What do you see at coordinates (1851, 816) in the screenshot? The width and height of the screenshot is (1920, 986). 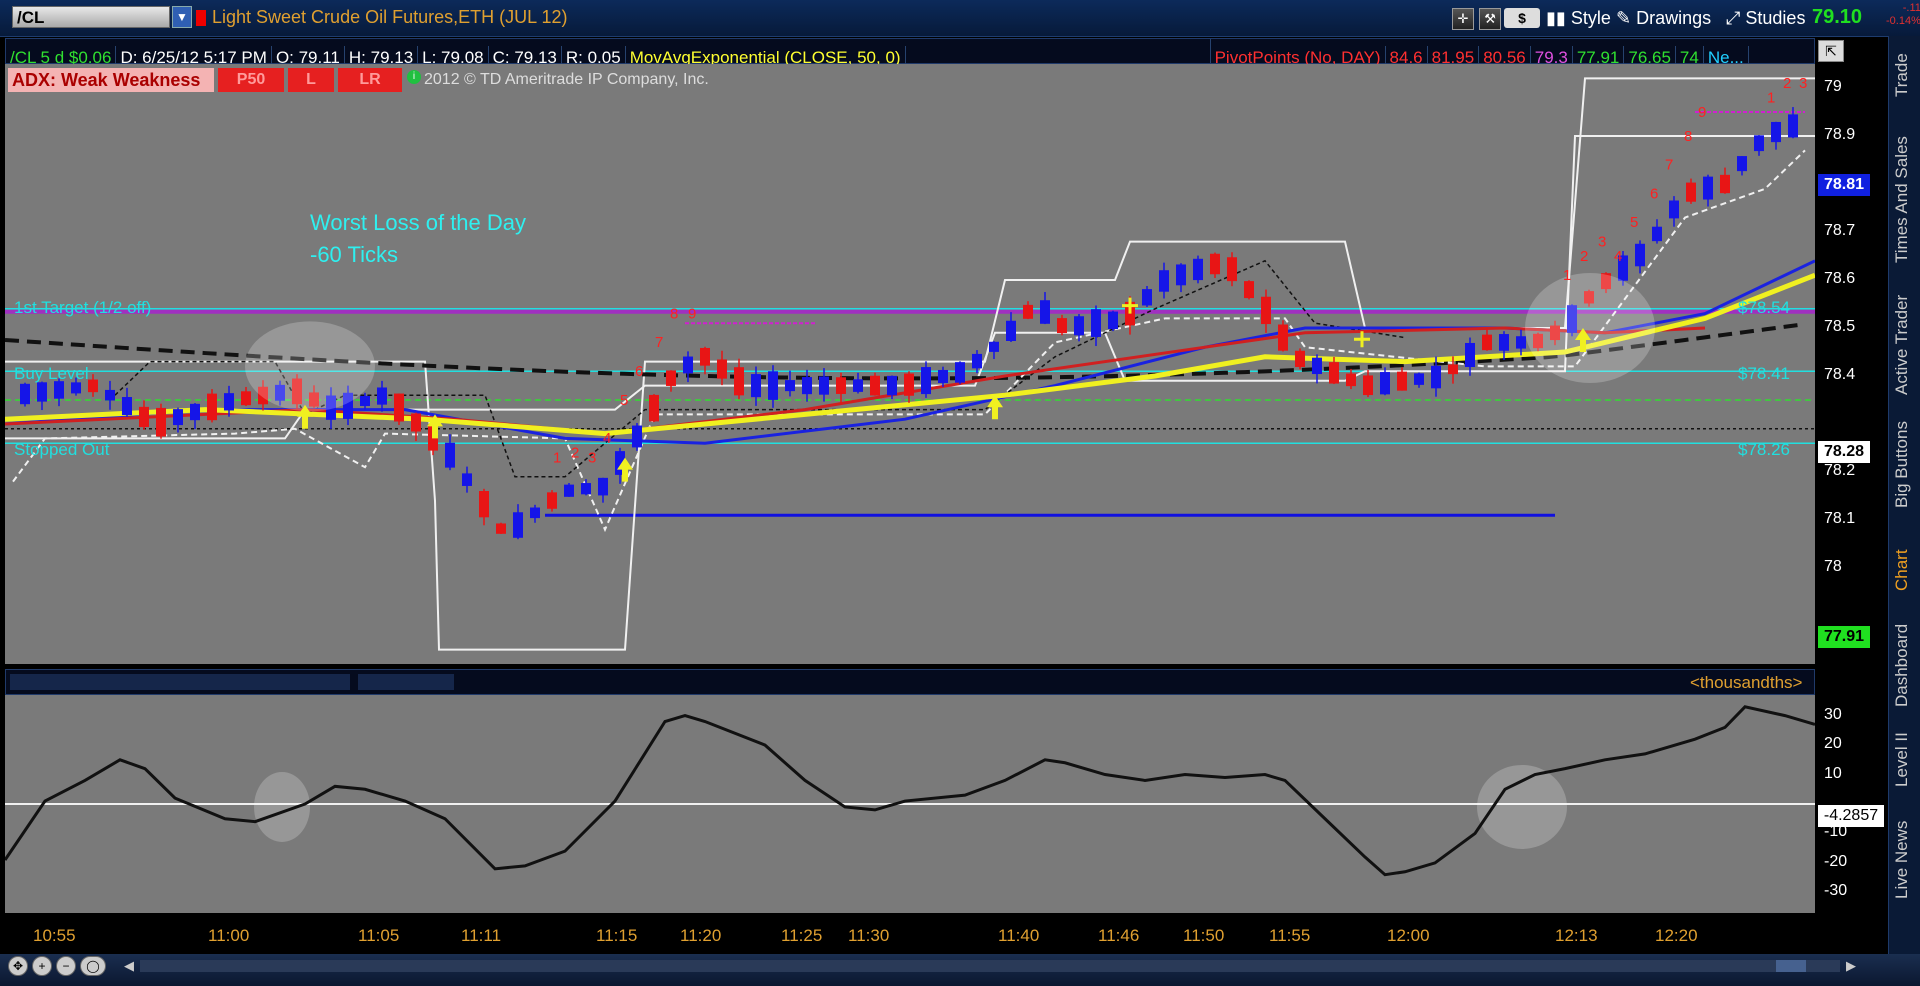 I see `oscillator-value-tag: -4.2857` at bounding box center [1851, 816].